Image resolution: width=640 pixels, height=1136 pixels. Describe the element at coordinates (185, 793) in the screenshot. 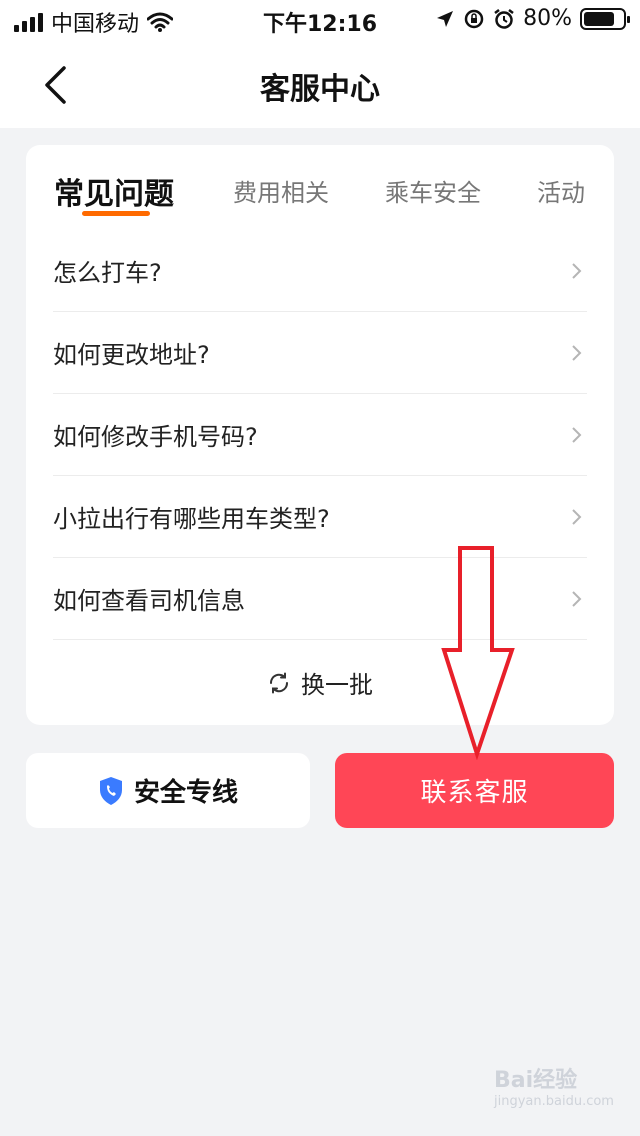

I see `safety-line-label: 安全专线` at that location.